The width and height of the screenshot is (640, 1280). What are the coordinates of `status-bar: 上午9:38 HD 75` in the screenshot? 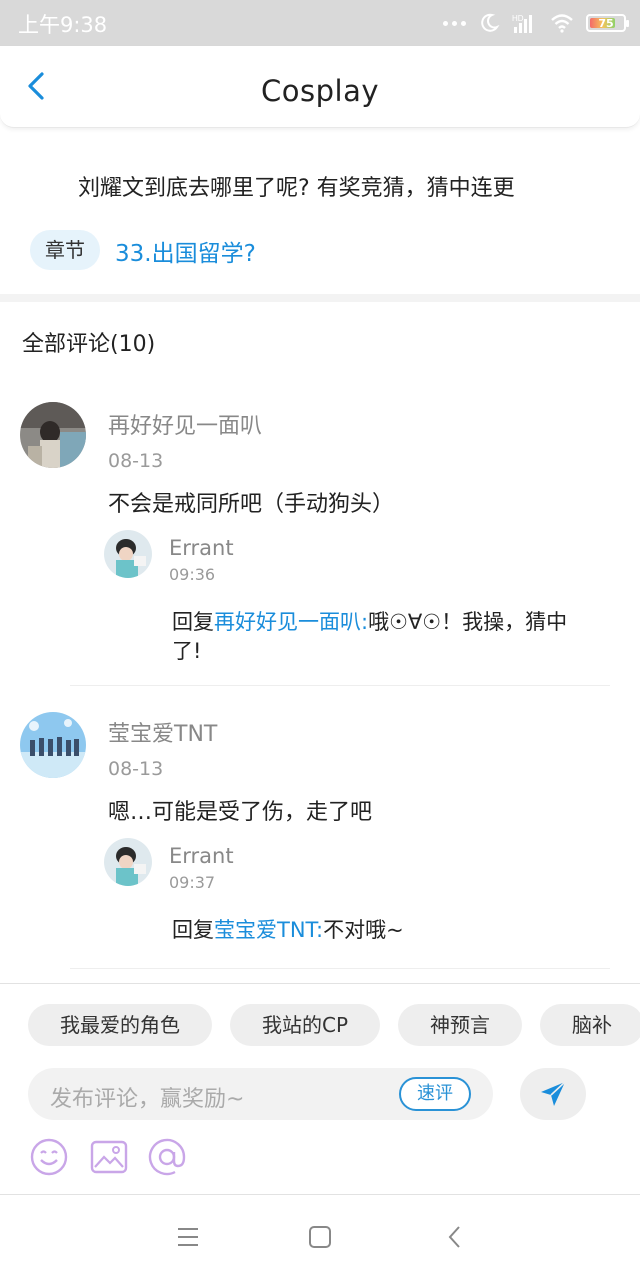 It's located at (320, 23).